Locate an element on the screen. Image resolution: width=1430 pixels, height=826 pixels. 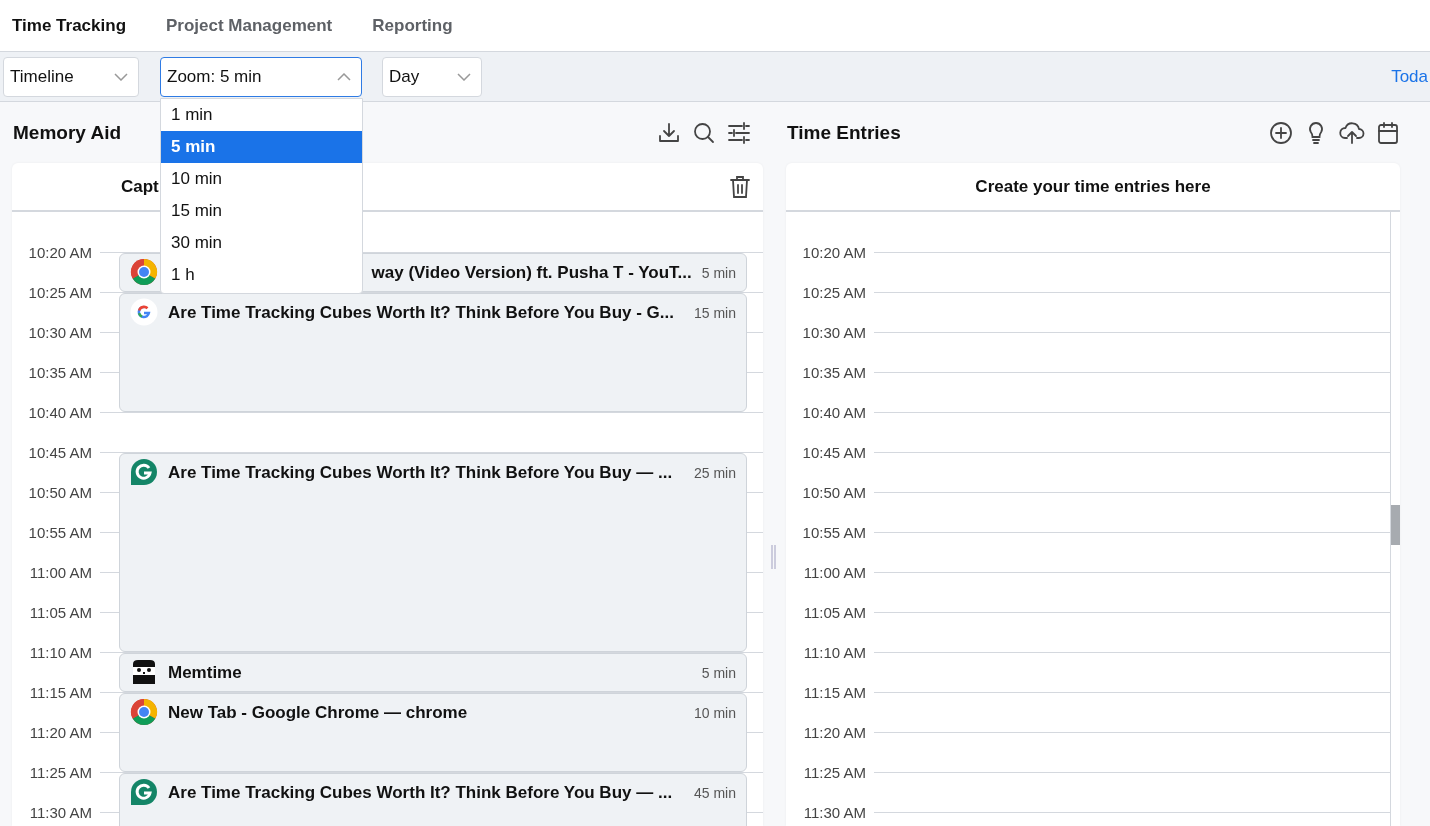
scrollbar is located at coordinates (1395, 519).